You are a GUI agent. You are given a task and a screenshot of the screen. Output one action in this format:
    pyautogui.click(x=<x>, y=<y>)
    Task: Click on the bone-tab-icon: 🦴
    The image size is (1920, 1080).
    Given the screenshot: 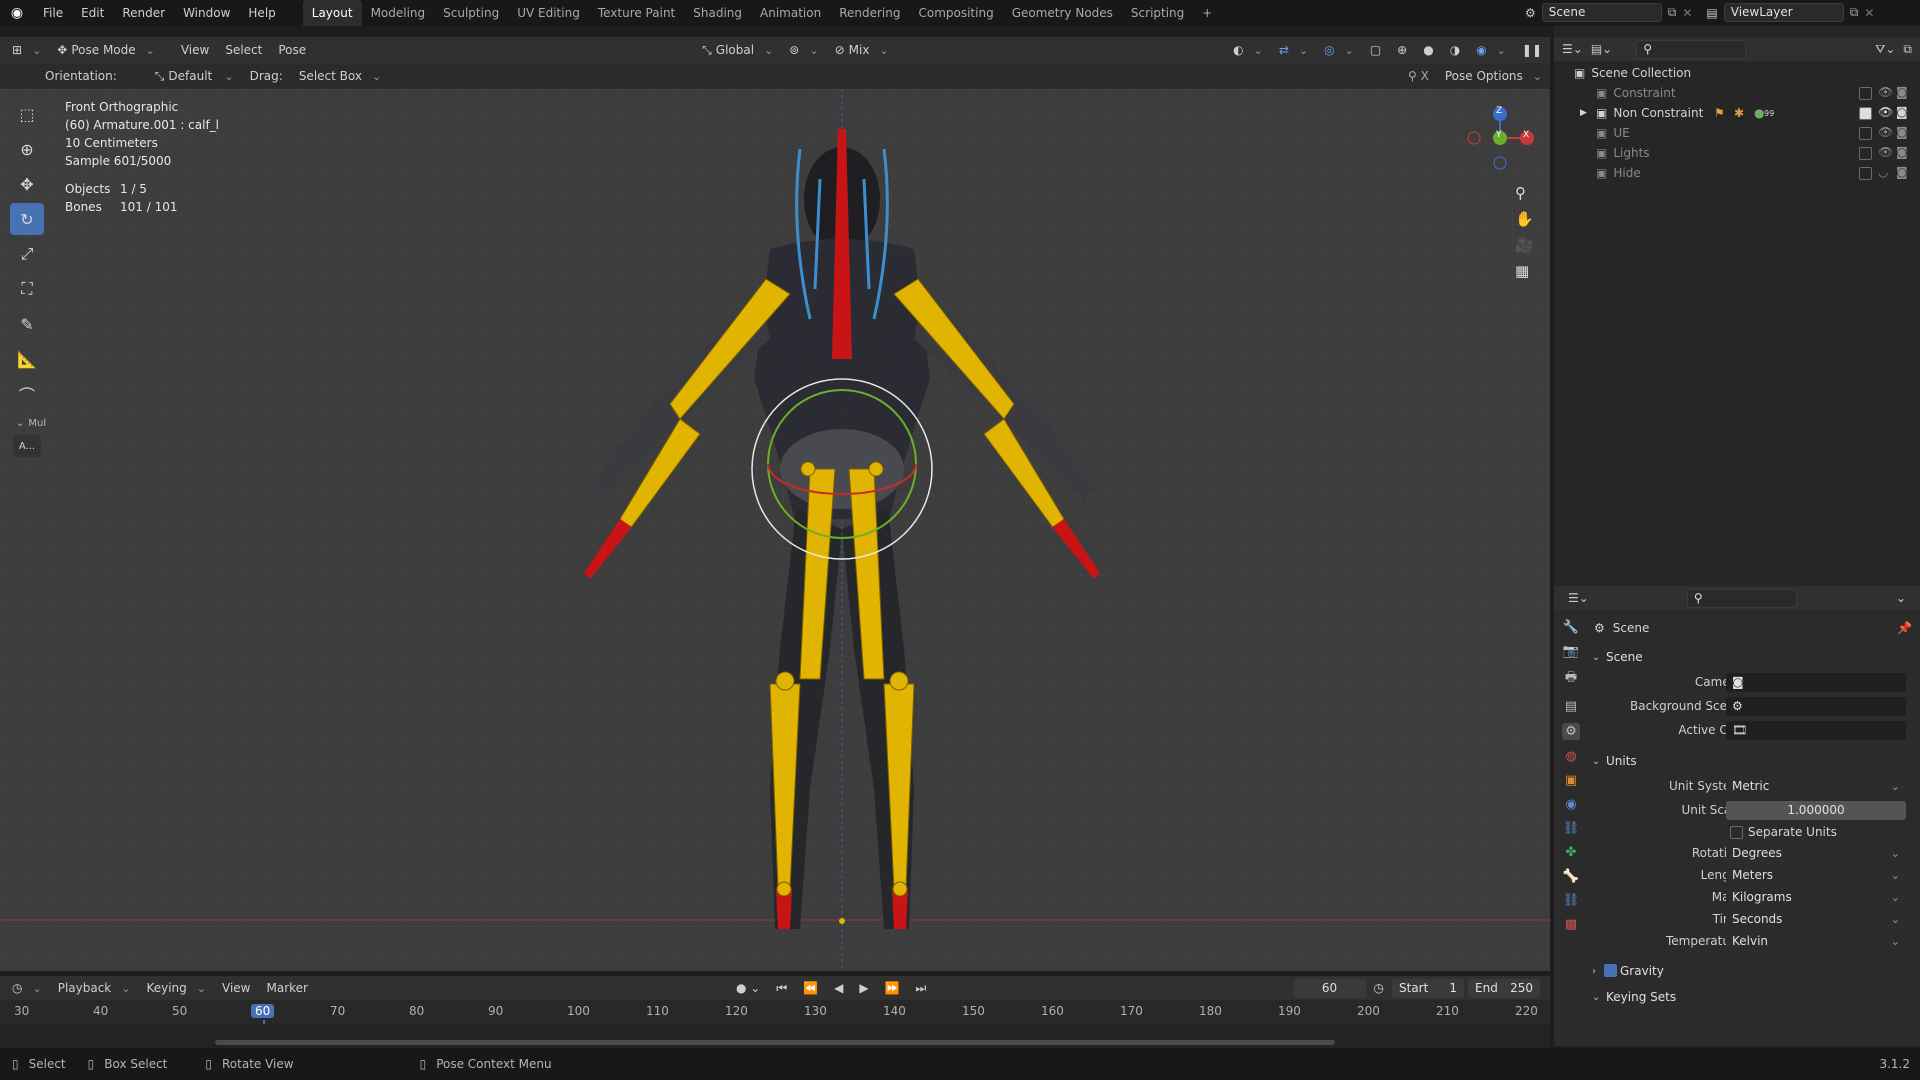 What is the action you would take?
    pyautogui.click(x=1571, y=876)
    